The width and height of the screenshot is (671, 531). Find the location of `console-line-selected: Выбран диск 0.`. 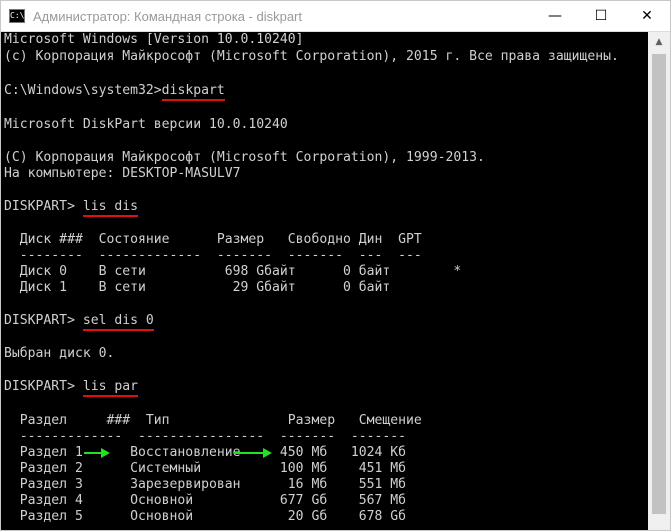

console-line-selected: Выбран диск 0. is located at coordinates (59, 353).